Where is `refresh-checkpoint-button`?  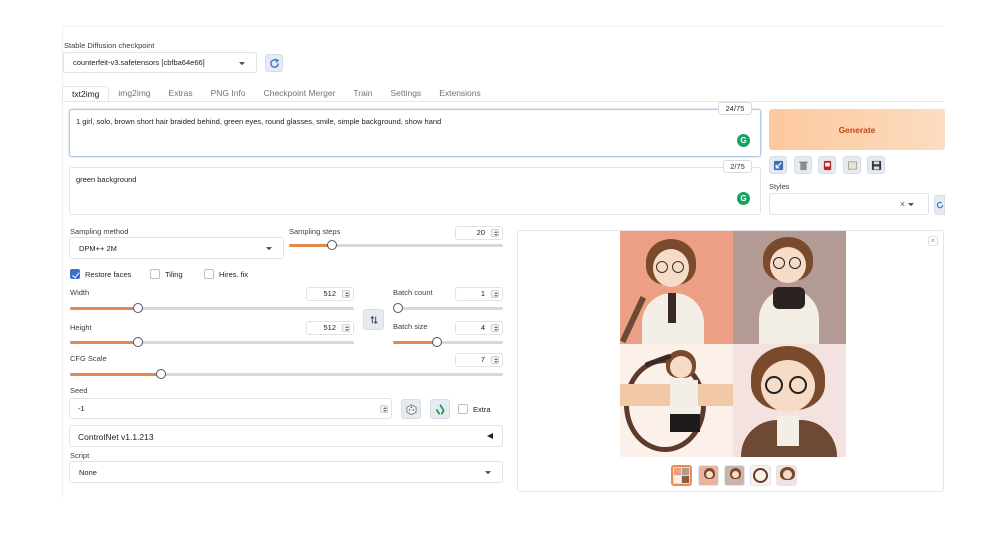
refresh-checkpoint-button is located at coordinates (274, 63).